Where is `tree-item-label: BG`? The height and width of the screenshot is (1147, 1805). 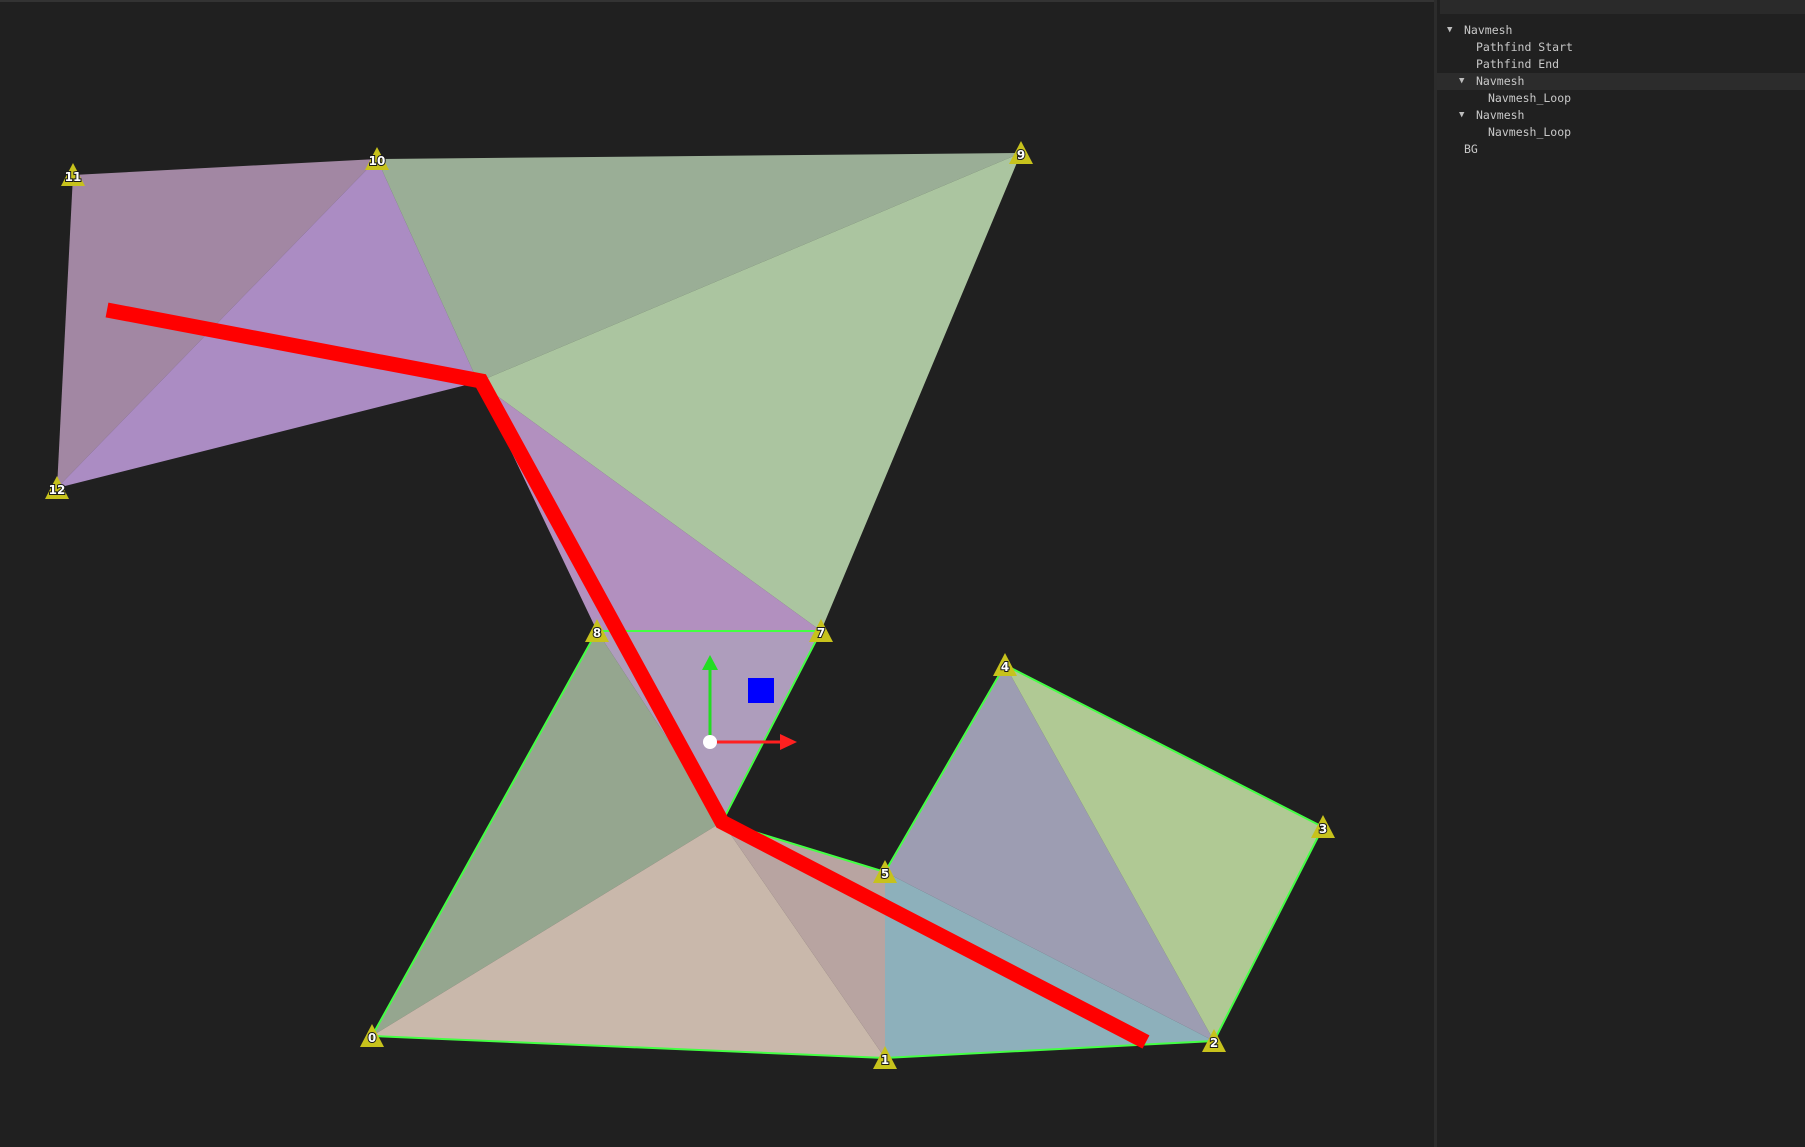 tree-item-label: BG is located at coordinates (1471, 149).